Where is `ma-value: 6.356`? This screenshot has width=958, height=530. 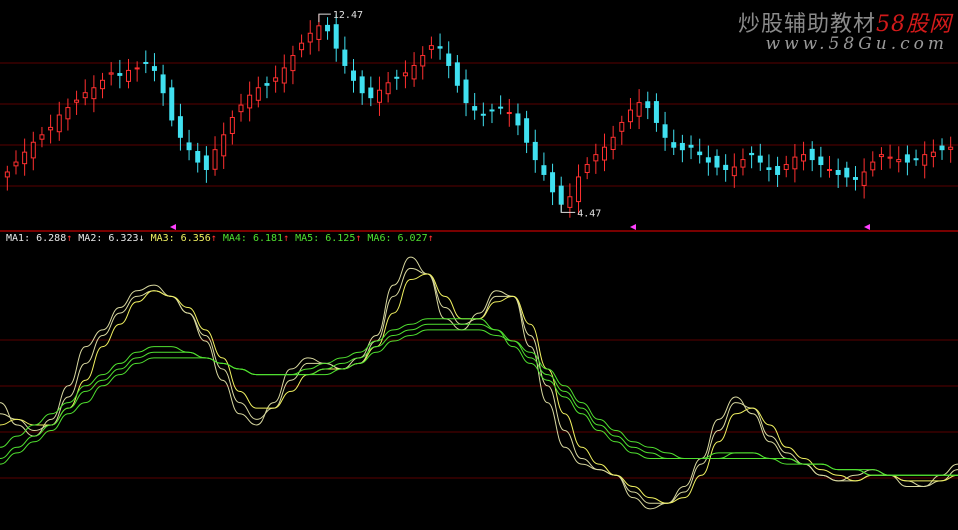 ma-value: 6.356 is located at coordinates (195, 238).